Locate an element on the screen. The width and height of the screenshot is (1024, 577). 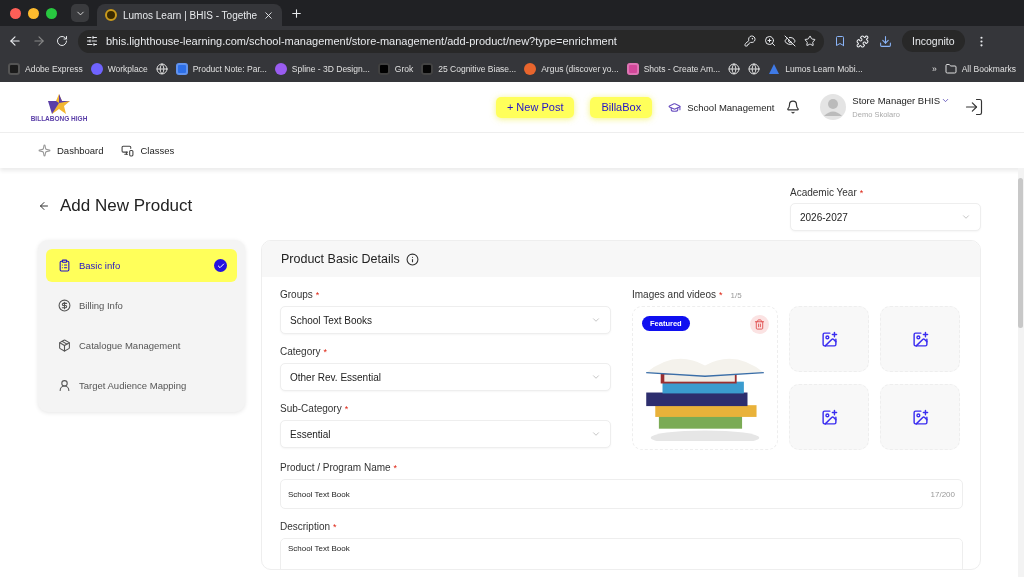
forward-button is located at coordinates (39, 41).